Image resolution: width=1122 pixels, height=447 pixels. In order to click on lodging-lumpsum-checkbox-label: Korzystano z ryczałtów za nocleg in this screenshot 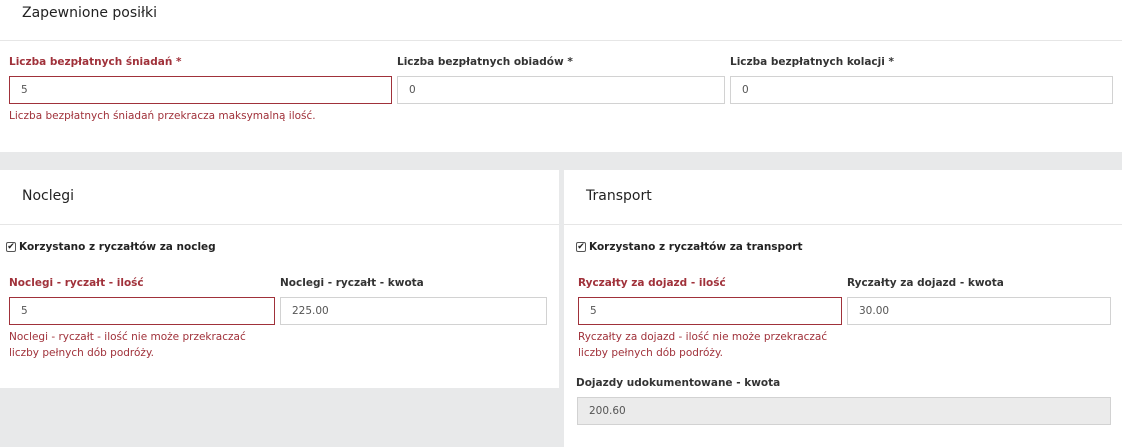, I will do `click(117, 247)`.